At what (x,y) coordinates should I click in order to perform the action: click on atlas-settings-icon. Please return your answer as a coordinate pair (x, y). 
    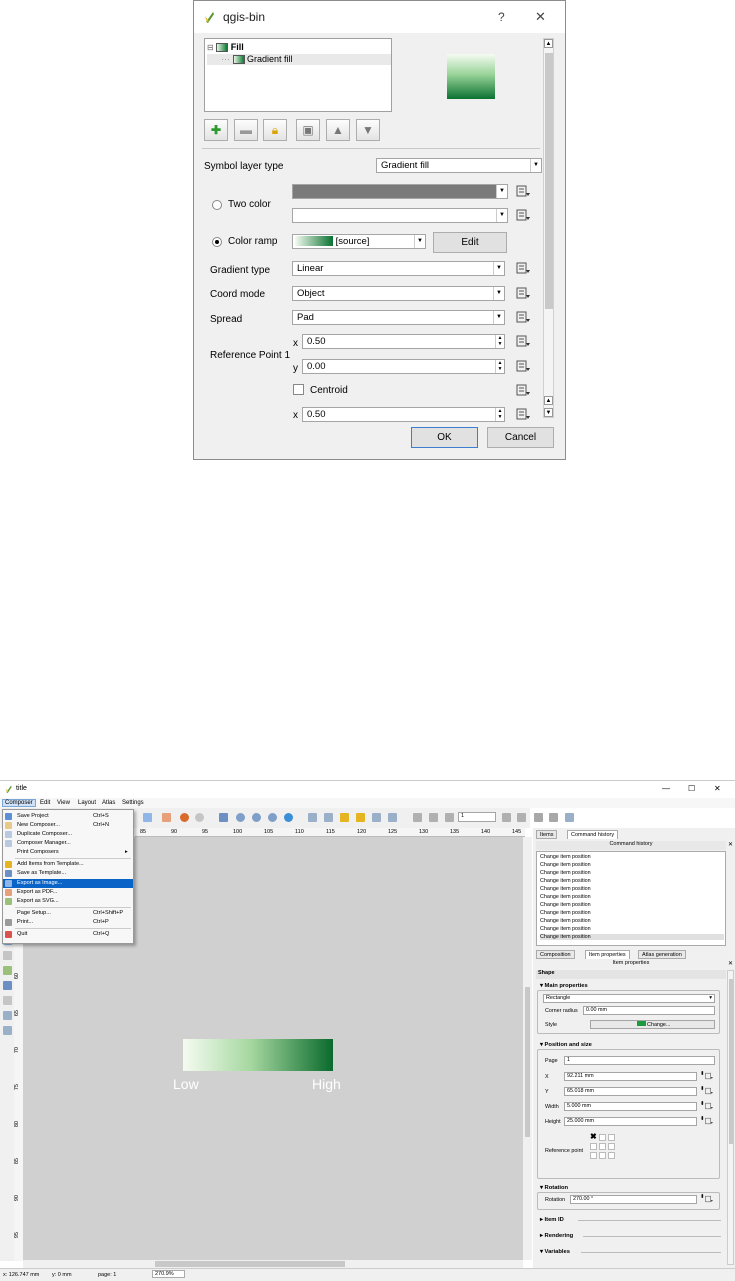
    Looking at the image, I should click on (569, 817).